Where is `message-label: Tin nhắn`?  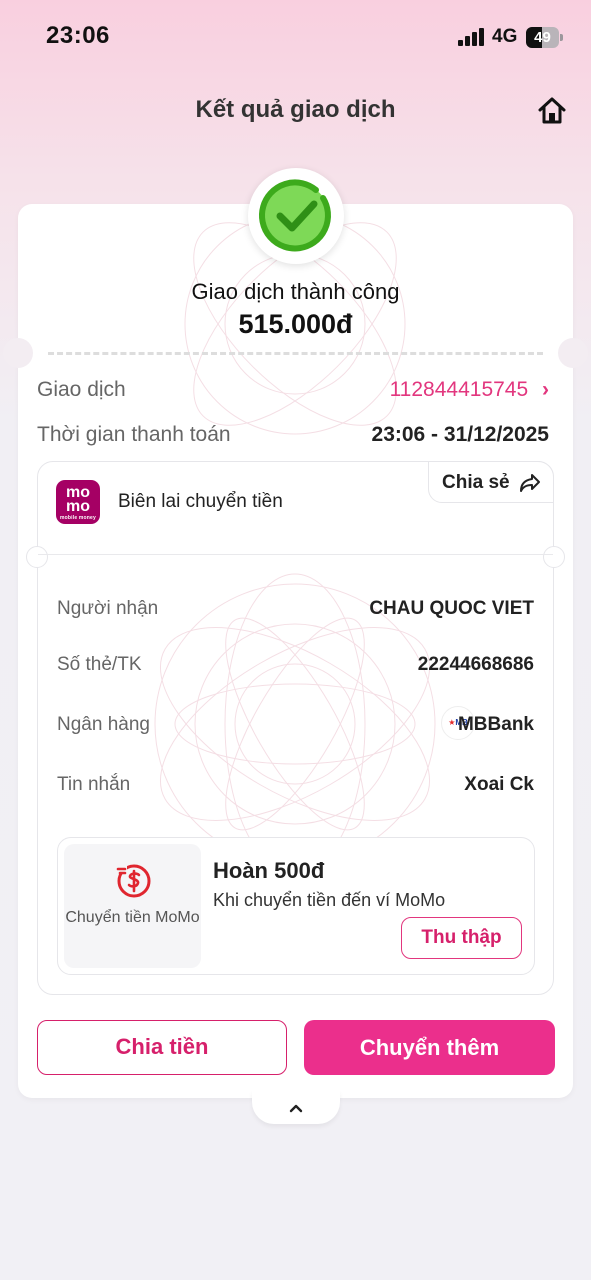 message-label: Tin nhắn is located at coordinates (94, 784).